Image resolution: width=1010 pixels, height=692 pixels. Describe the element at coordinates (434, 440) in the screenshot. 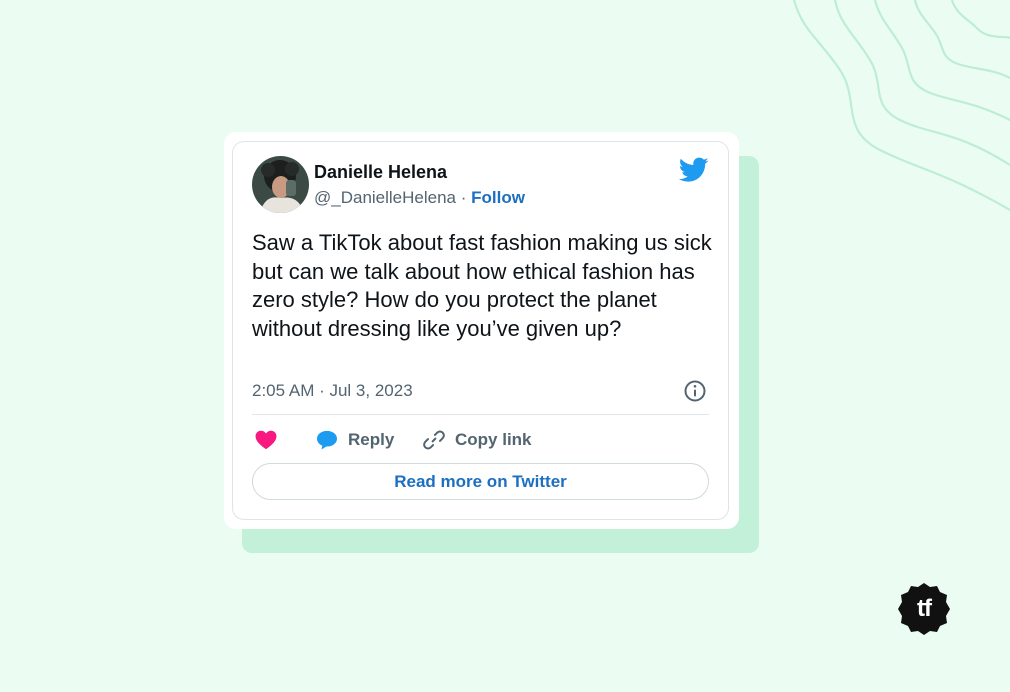

I see `link-icon` at that location.